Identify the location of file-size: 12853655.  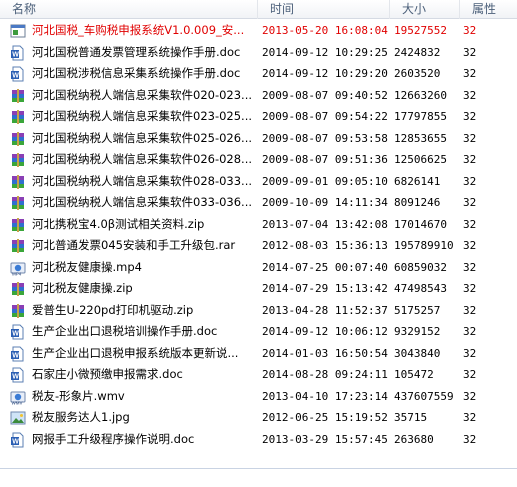
(420, 138).